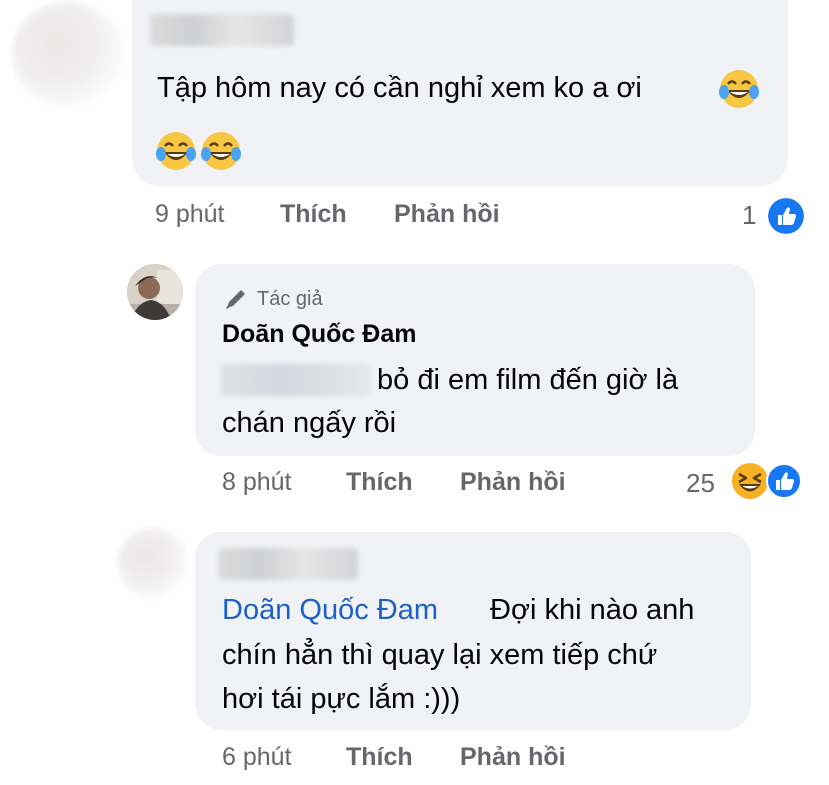  Describe the element at coordinates (222, 30) in the screenshot. I see `commenter-name-blurred` at that location.